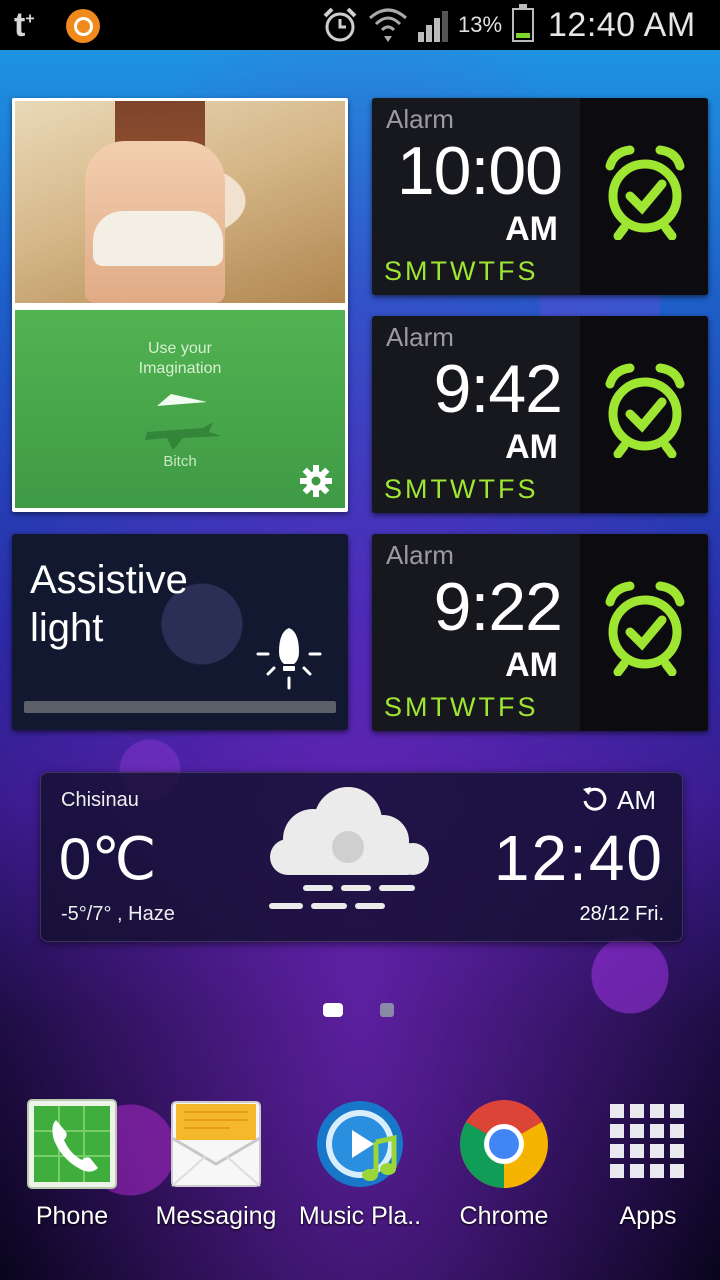 This screenshot has height=1280, width=720. I want to click on alarm-time: 9:42, so click(498, 389).